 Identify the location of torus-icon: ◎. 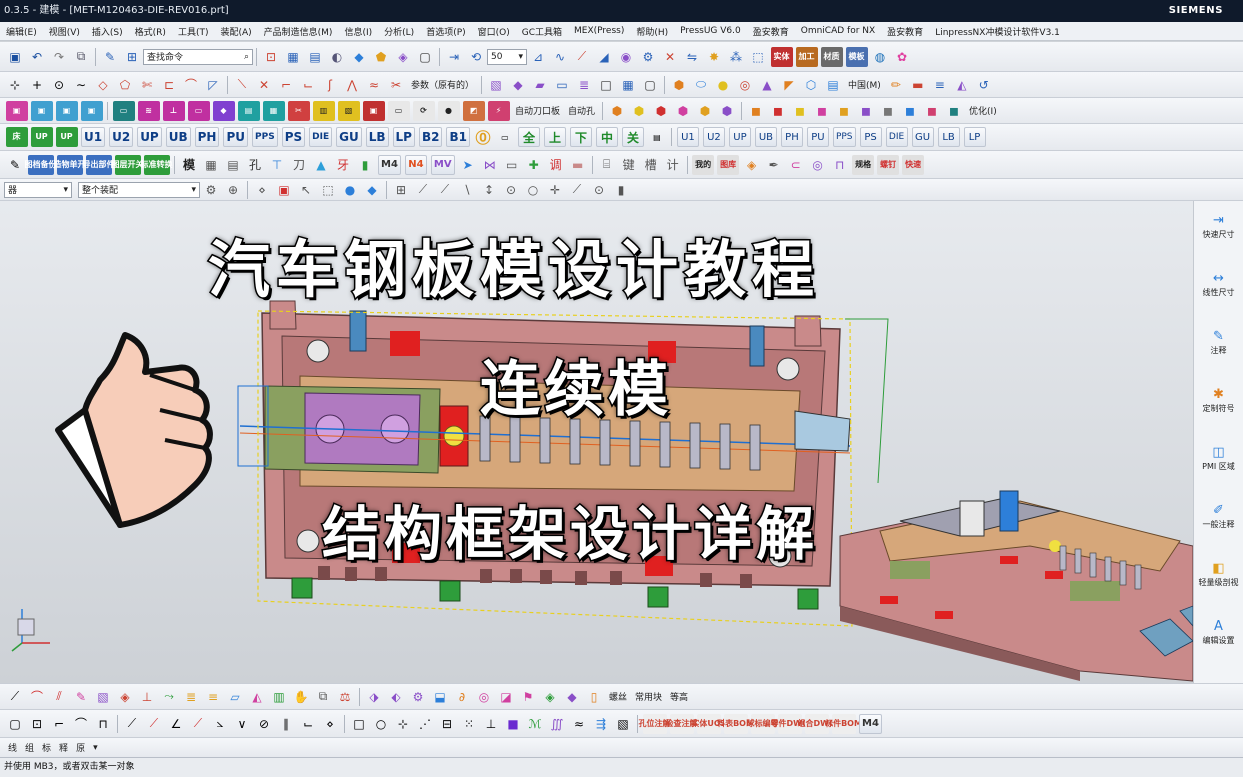
(745, 84).